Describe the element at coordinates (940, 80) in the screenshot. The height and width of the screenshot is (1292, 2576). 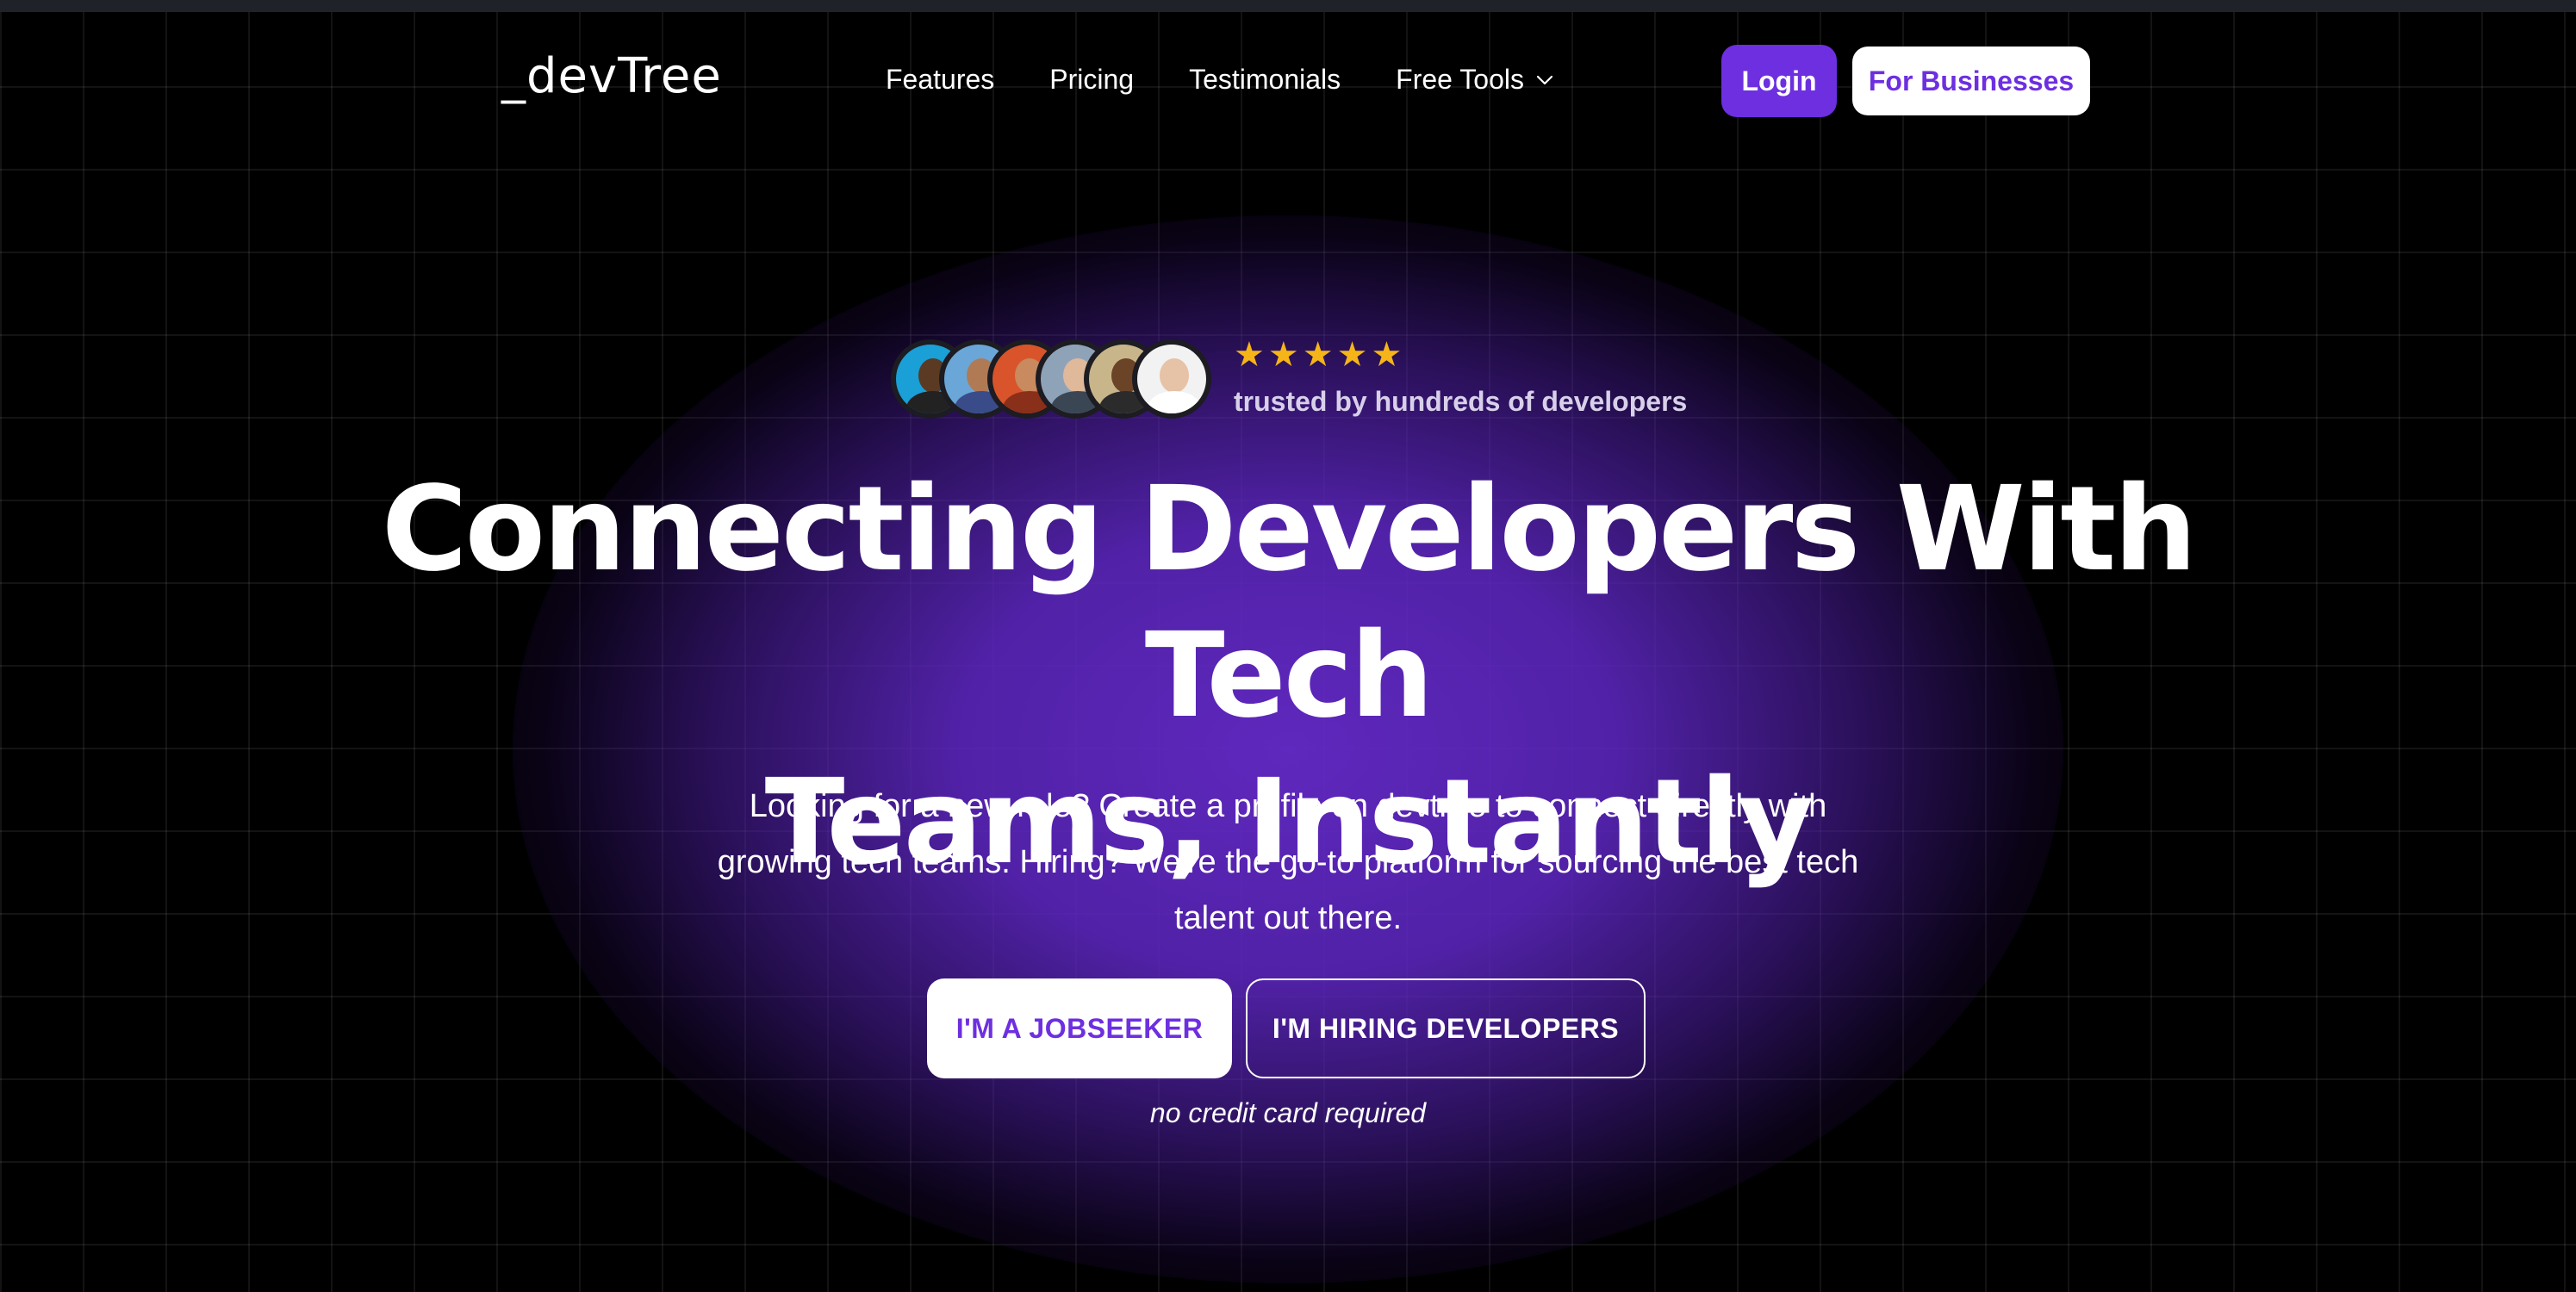
I see `nav-link-features: Features` at that location.